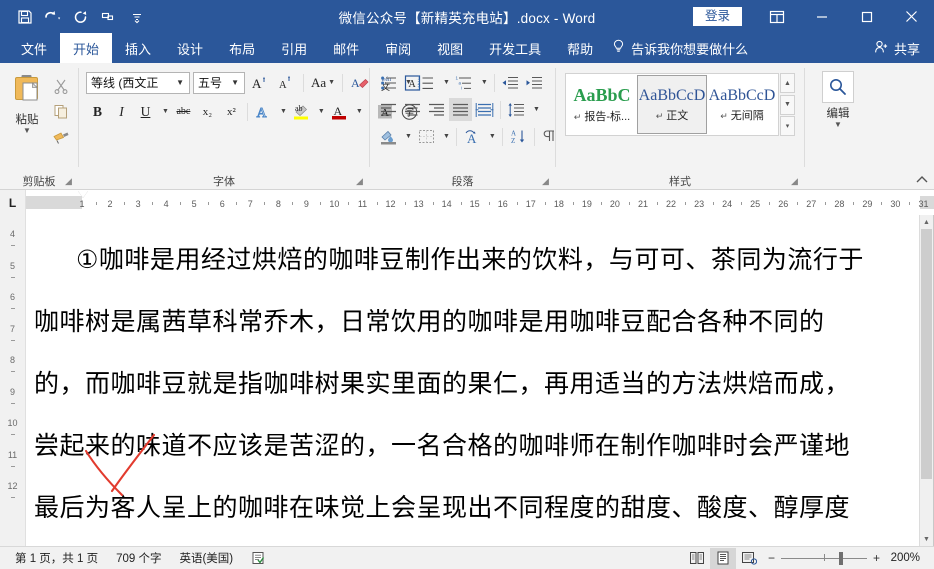 Image resolution: width=934 pixels, height=569 pixels. Describe the element at coordinates (301, 111) in the screenshot. I see `highlight-color-button: ab` at that location.